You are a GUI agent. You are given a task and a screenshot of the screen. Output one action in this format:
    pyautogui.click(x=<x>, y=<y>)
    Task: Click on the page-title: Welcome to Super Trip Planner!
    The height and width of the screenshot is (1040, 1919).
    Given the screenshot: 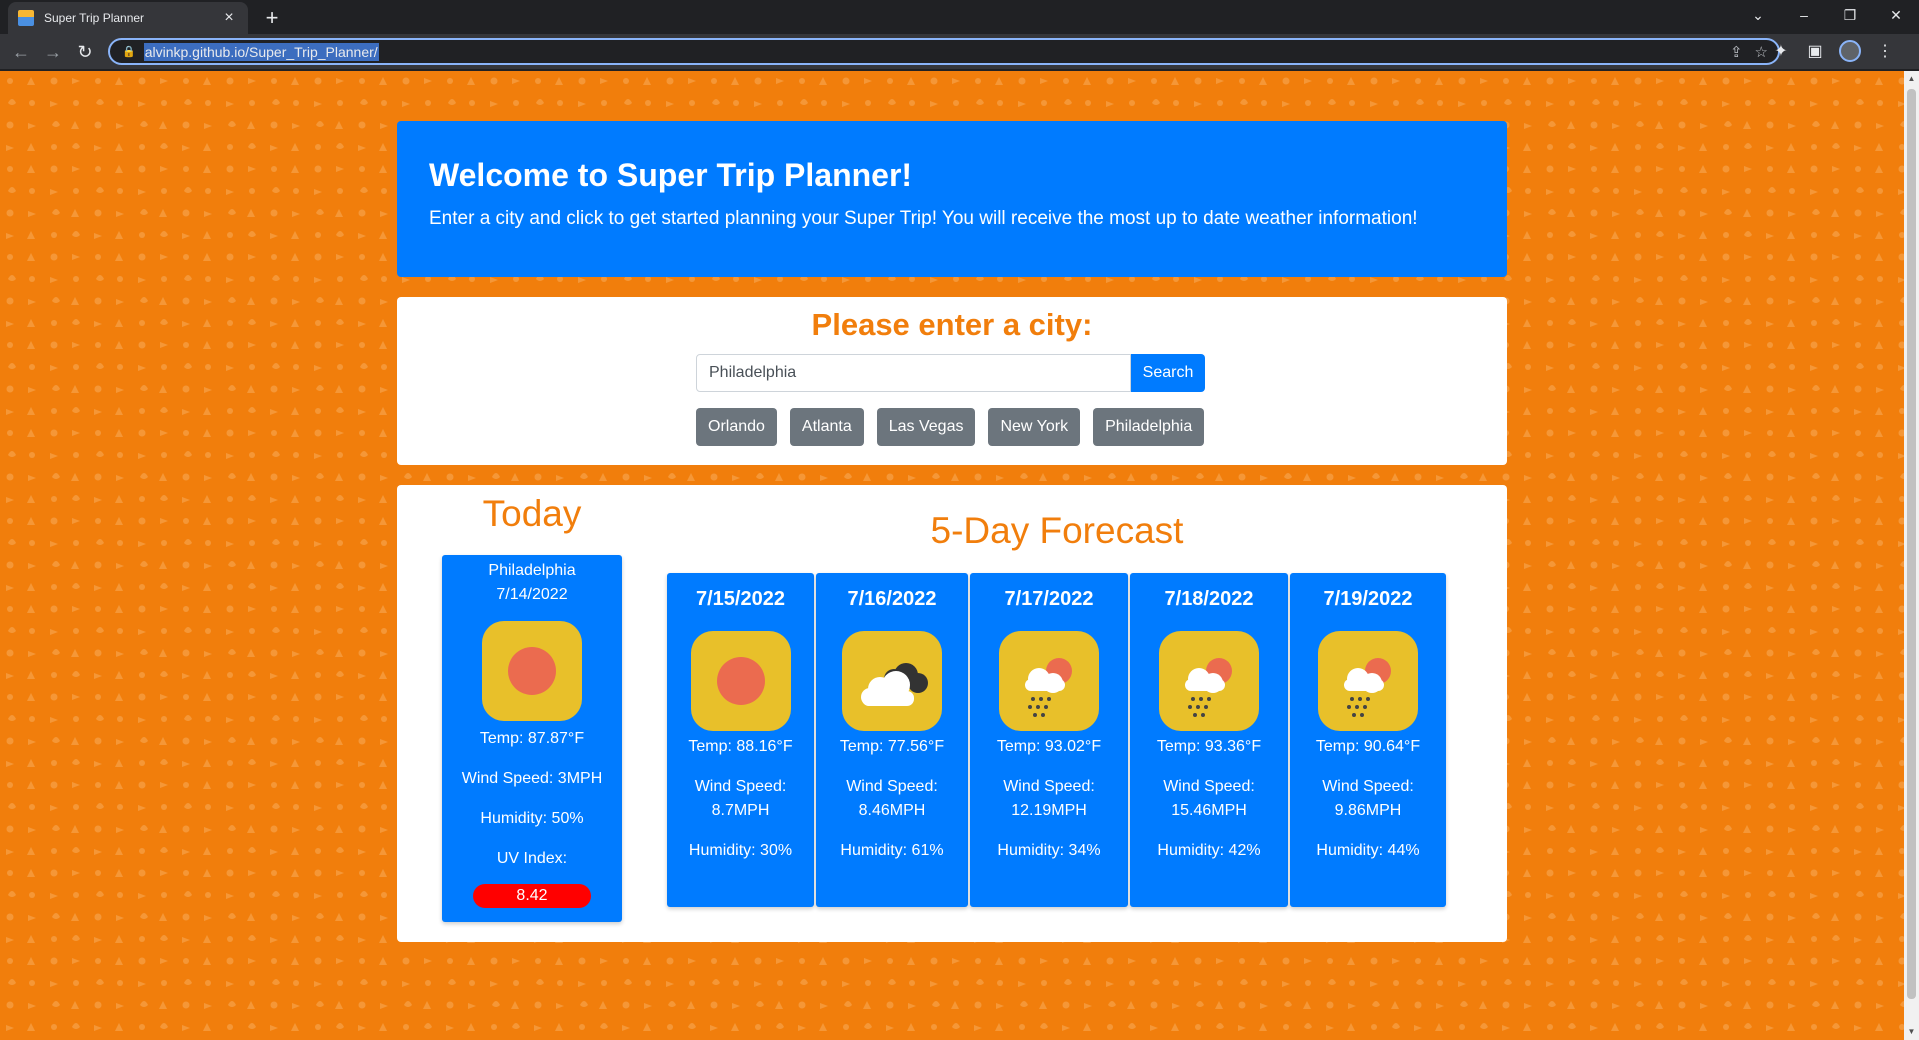 What is the action you would take?
    pyautogui.click(x=671, y=175)
    